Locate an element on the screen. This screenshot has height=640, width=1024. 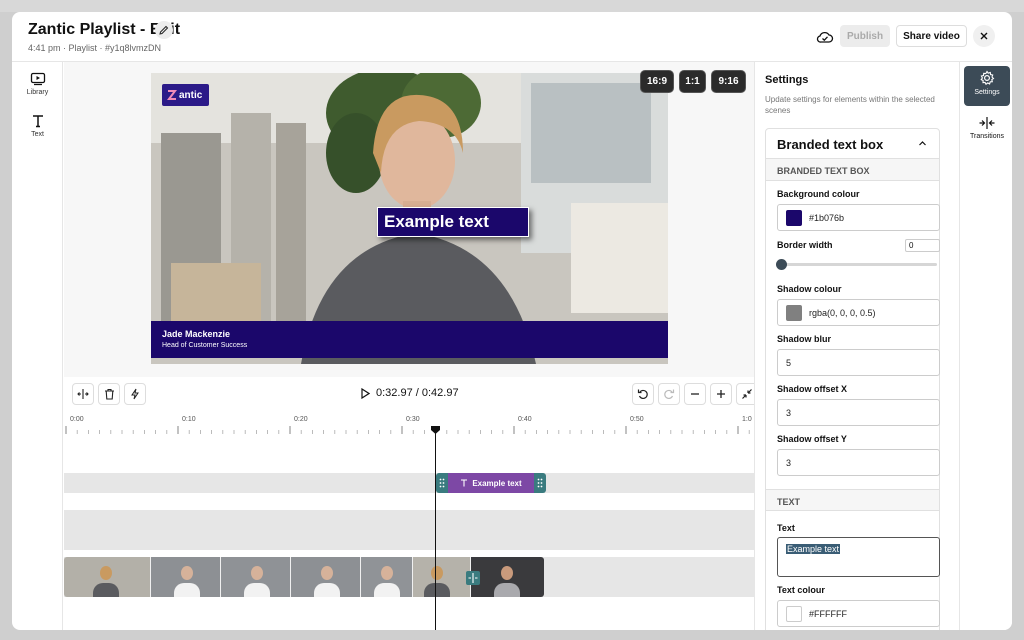
lower-third: Jade Mackenzie Head of Customer Success is located at coordinates (409, 339).